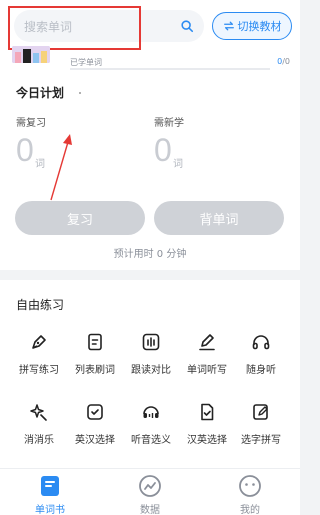  What do you see at coordinates (31, 123) in the screenshot?
I see `review-needed-label: 需复习` at bounding box center [31, 123].